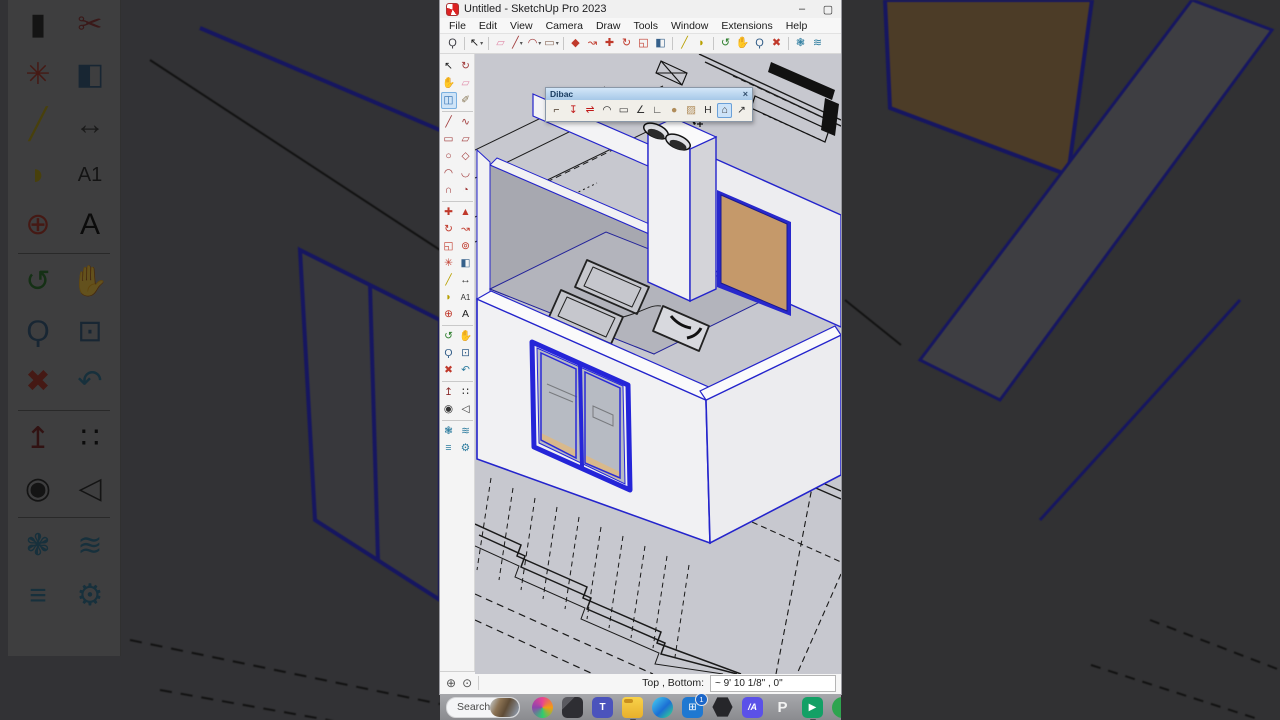 This screenshot has height=720, width=1280. Describe the element at coordinates (457, 26) in the screenshot. I see `menu-file: File` at that location.